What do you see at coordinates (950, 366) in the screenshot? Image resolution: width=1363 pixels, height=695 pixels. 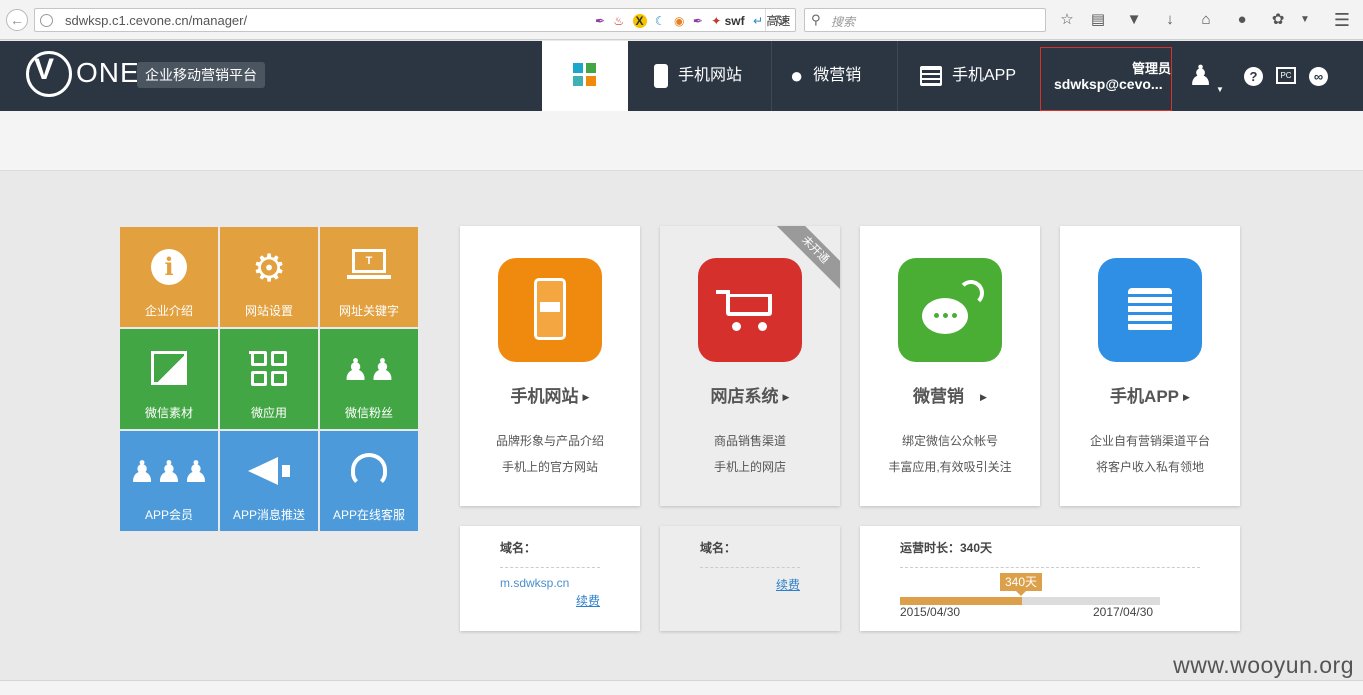 I see `card-wechat-marketing: 微营销 ▶ 绑定微信公众帐号 丰富应用,有效吸引关注` at bounding box center [950, 366].